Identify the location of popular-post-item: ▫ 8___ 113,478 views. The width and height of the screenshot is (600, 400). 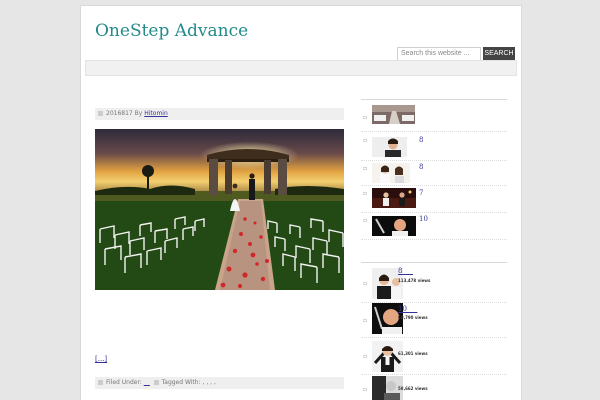
(434, 284).